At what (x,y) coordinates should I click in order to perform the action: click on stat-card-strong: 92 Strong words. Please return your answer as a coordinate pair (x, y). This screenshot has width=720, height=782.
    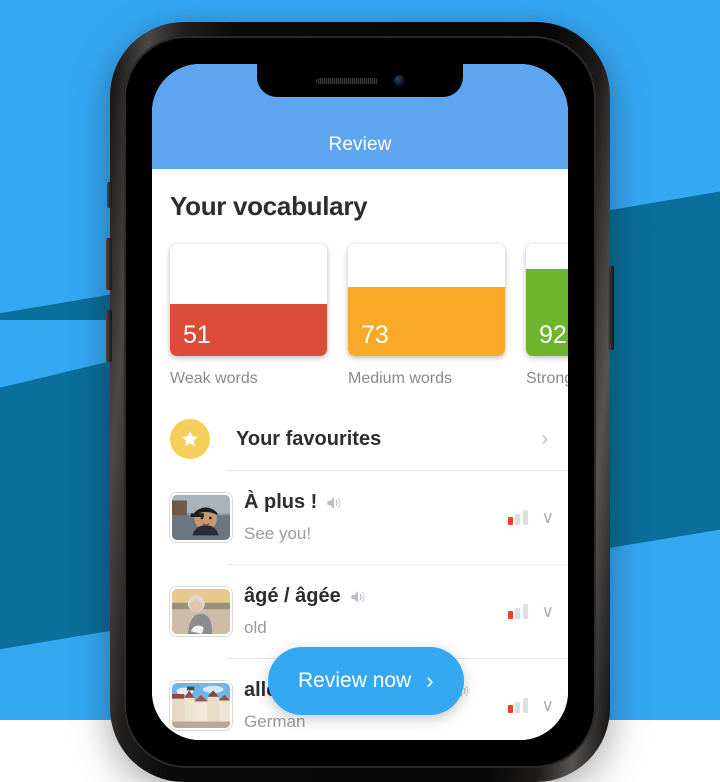
    Looking at the image, I should click on (547, 316).